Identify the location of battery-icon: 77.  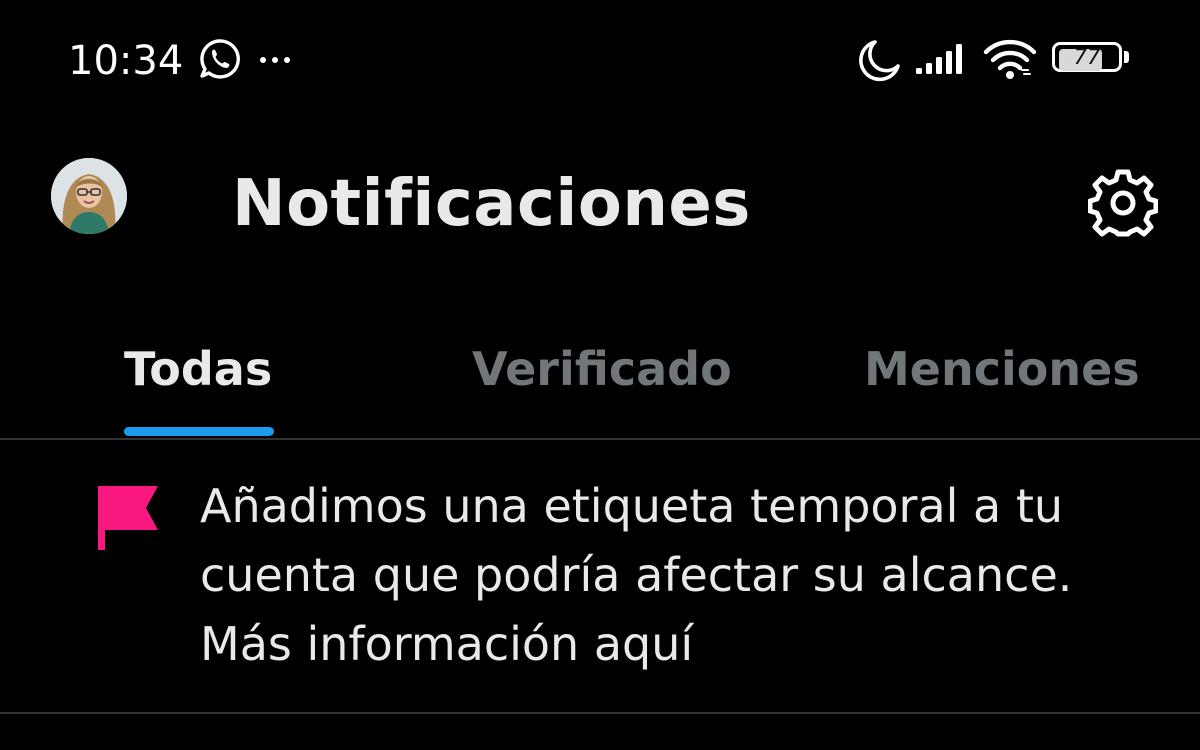
(1092, 59).